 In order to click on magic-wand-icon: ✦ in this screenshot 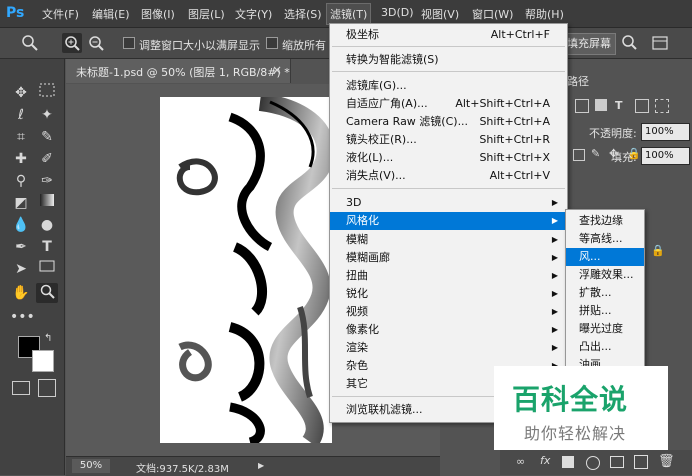, I will do `click(47, 115)`.